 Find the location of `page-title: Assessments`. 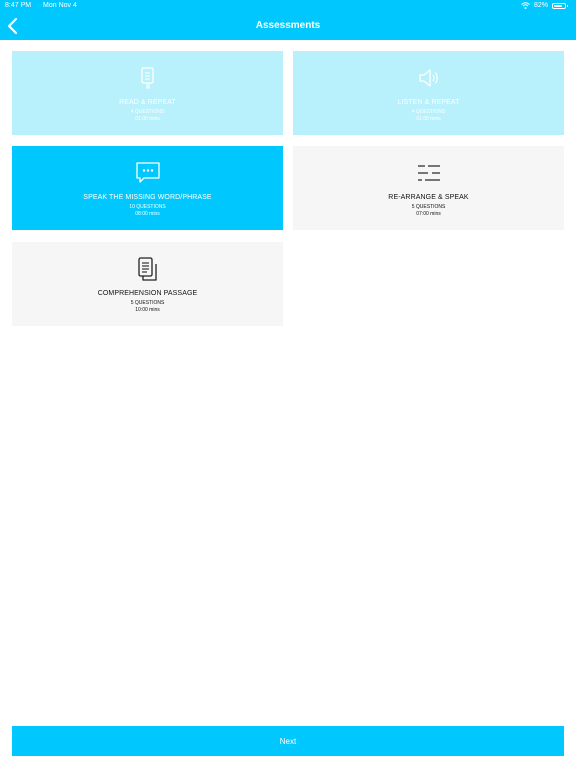

page-title: Assessments is located at coordinates (288, 25).